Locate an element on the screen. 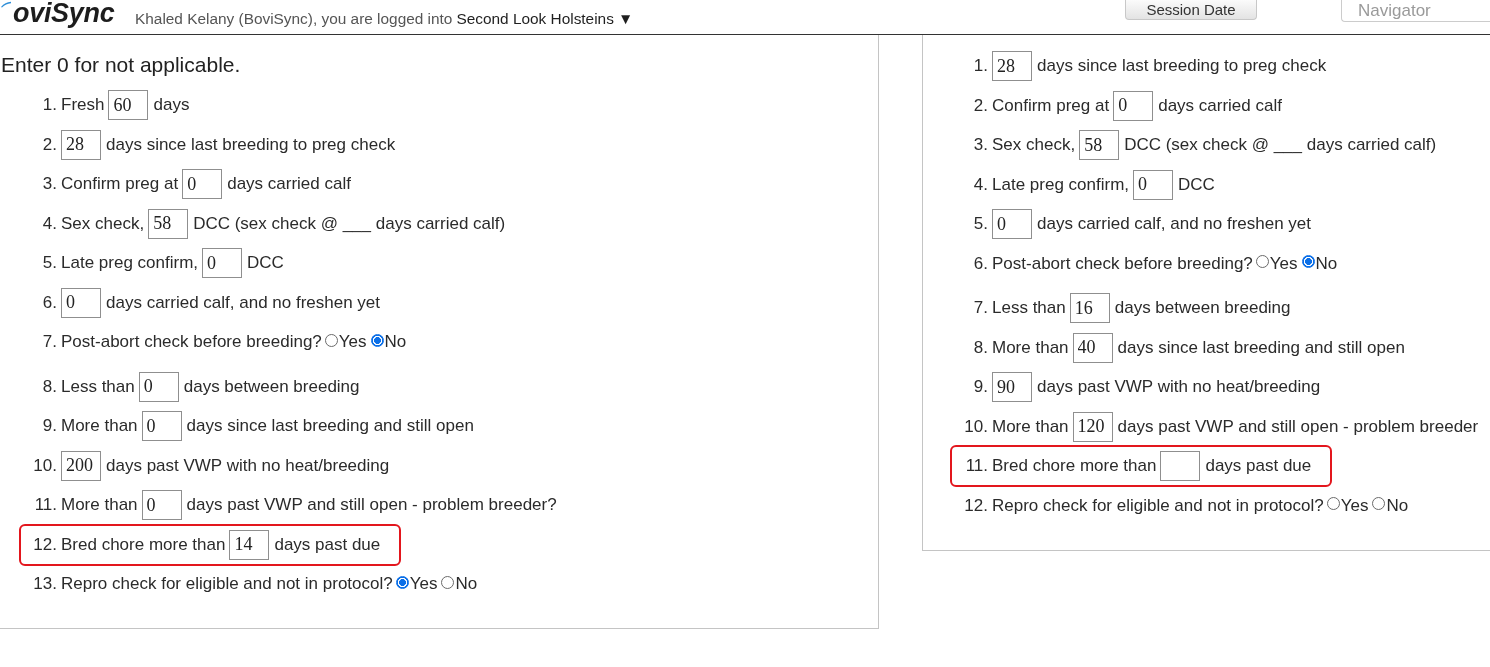 The image size is (1490, 667). number-field: 40 is located at coordinates (1092, 347).